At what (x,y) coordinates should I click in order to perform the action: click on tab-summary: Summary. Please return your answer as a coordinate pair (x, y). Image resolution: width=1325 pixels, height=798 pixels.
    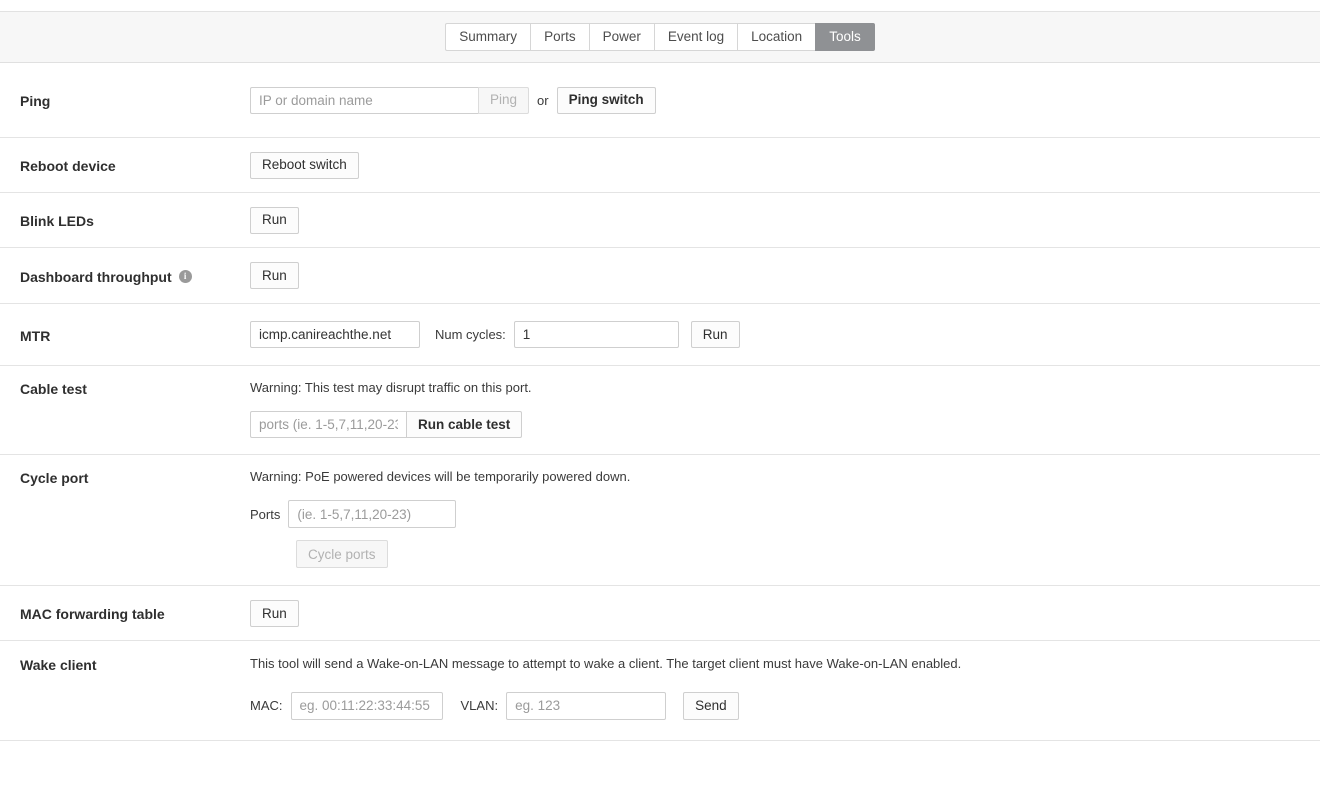
    Looking at the image, I should click on (488, 37).